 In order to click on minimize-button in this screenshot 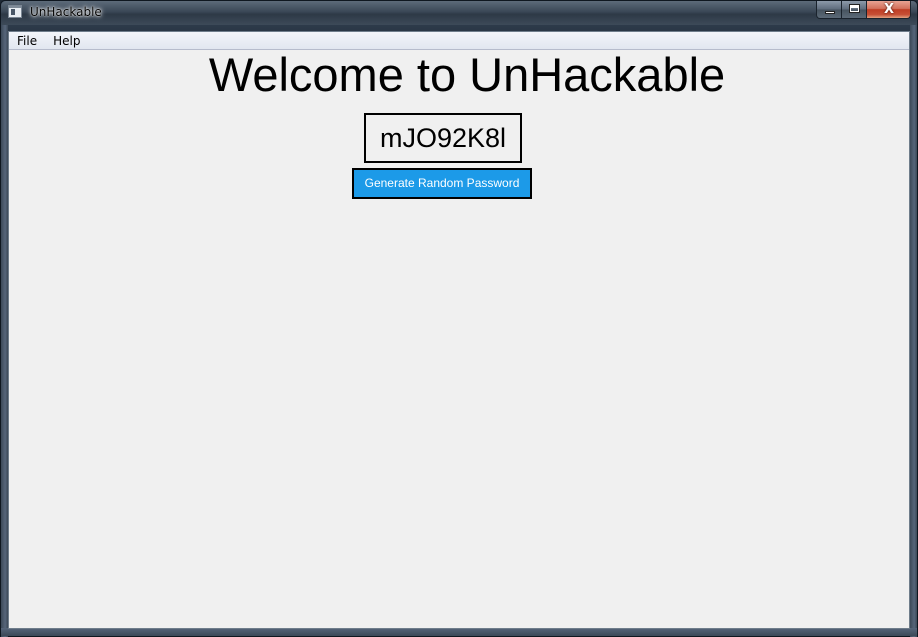, I will do `click(829, 10)`.